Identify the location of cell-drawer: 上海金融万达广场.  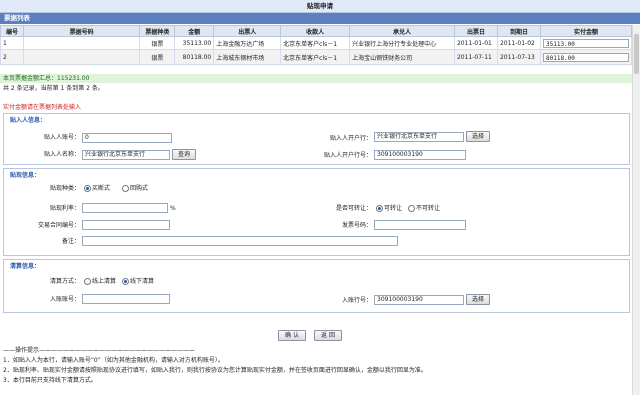
(247, 43).